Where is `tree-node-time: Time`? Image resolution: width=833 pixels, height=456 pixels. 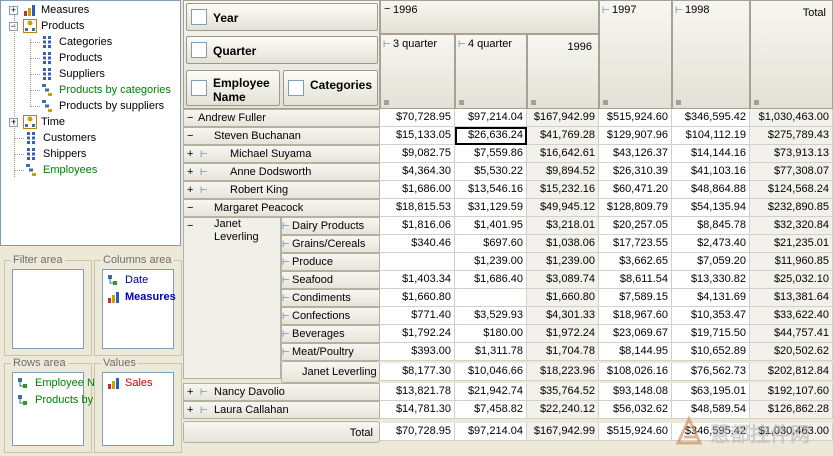 tree-node-time: Time is located at coordinates (44, 122).